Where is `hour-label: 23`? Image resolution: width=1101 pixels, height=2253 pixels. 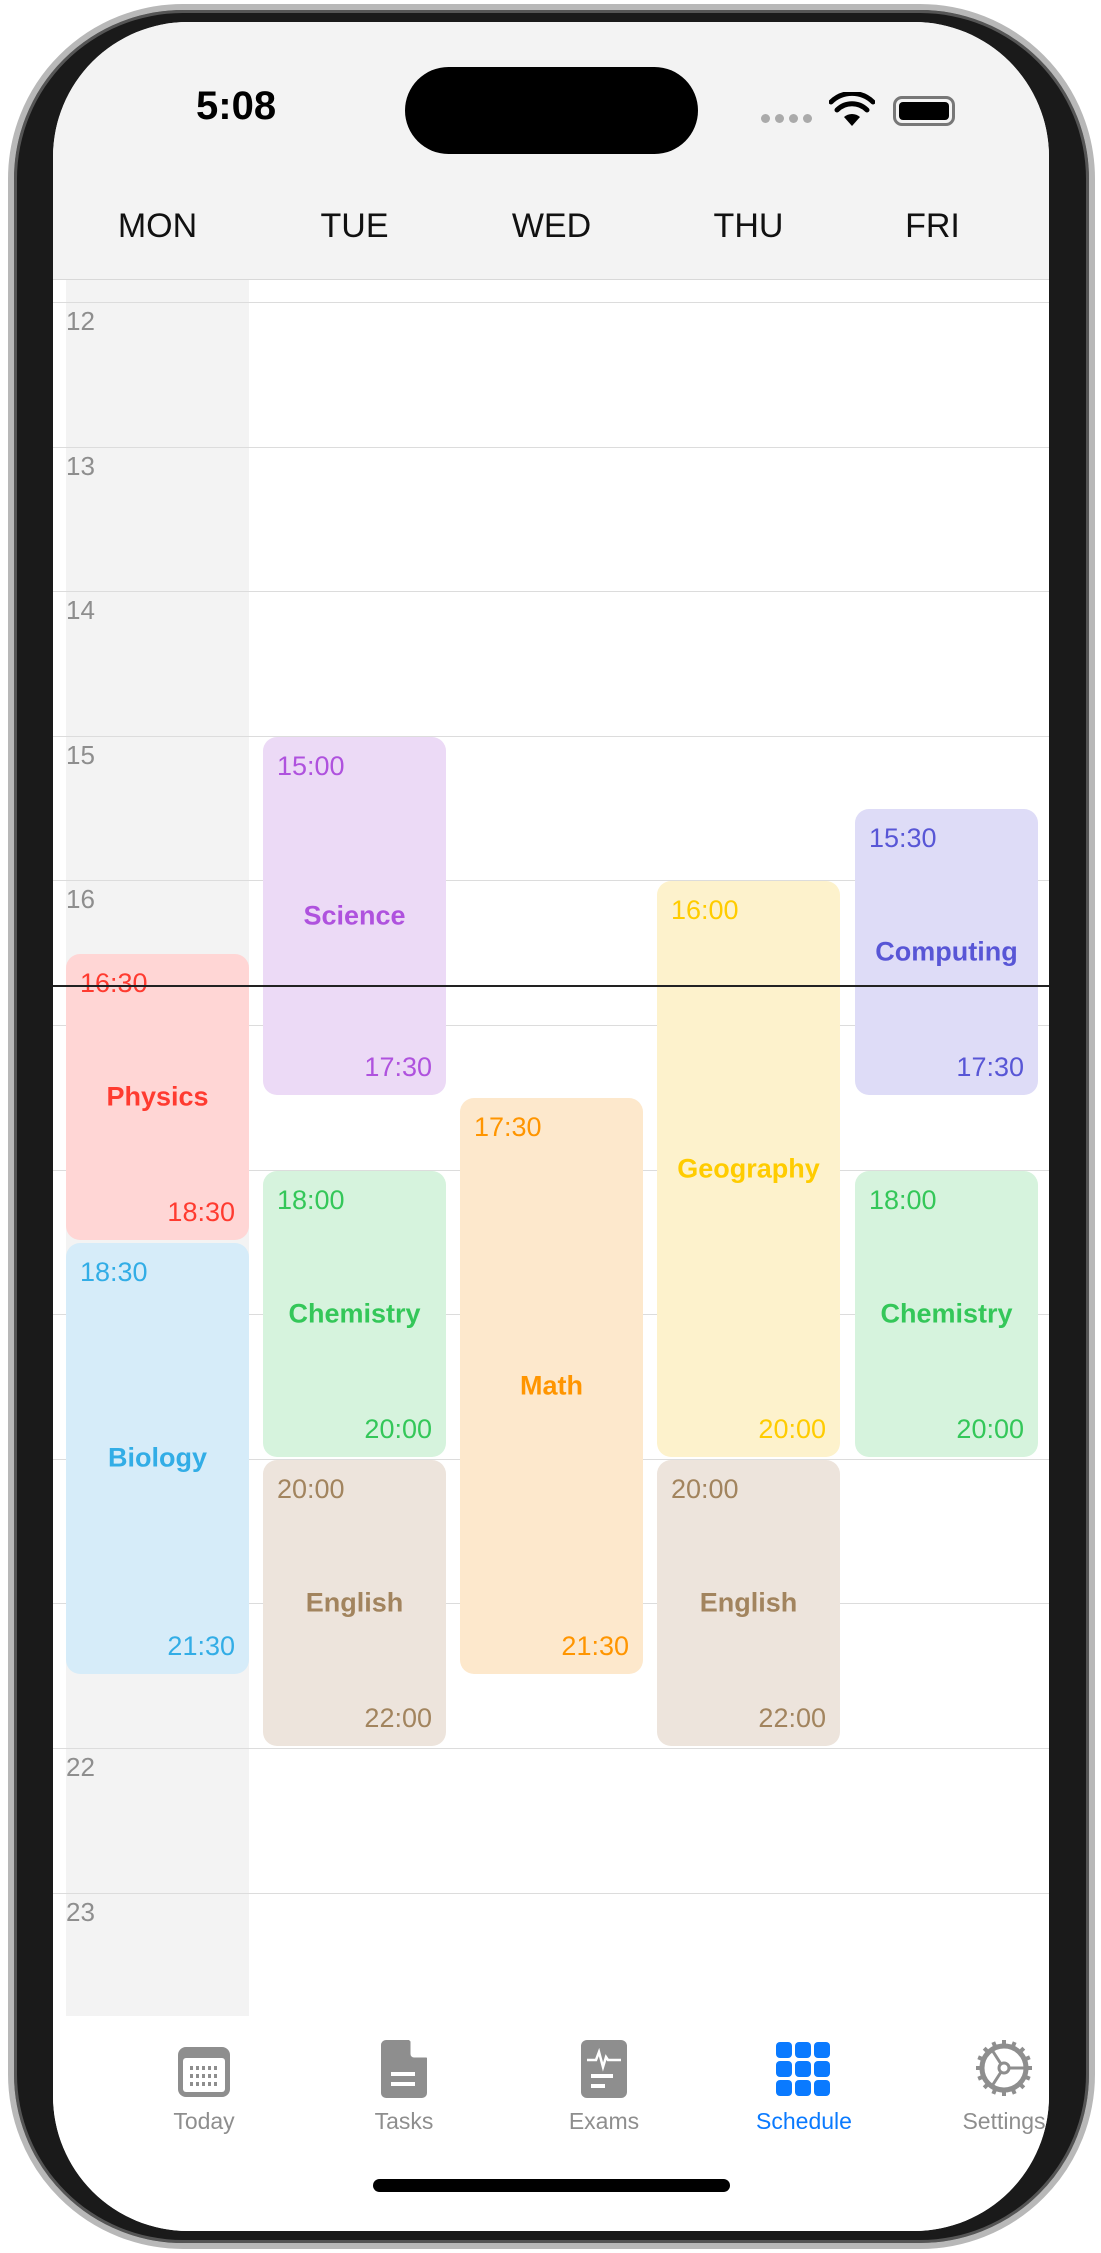
hour-label: 23 is located at coordinates (80, 1911).